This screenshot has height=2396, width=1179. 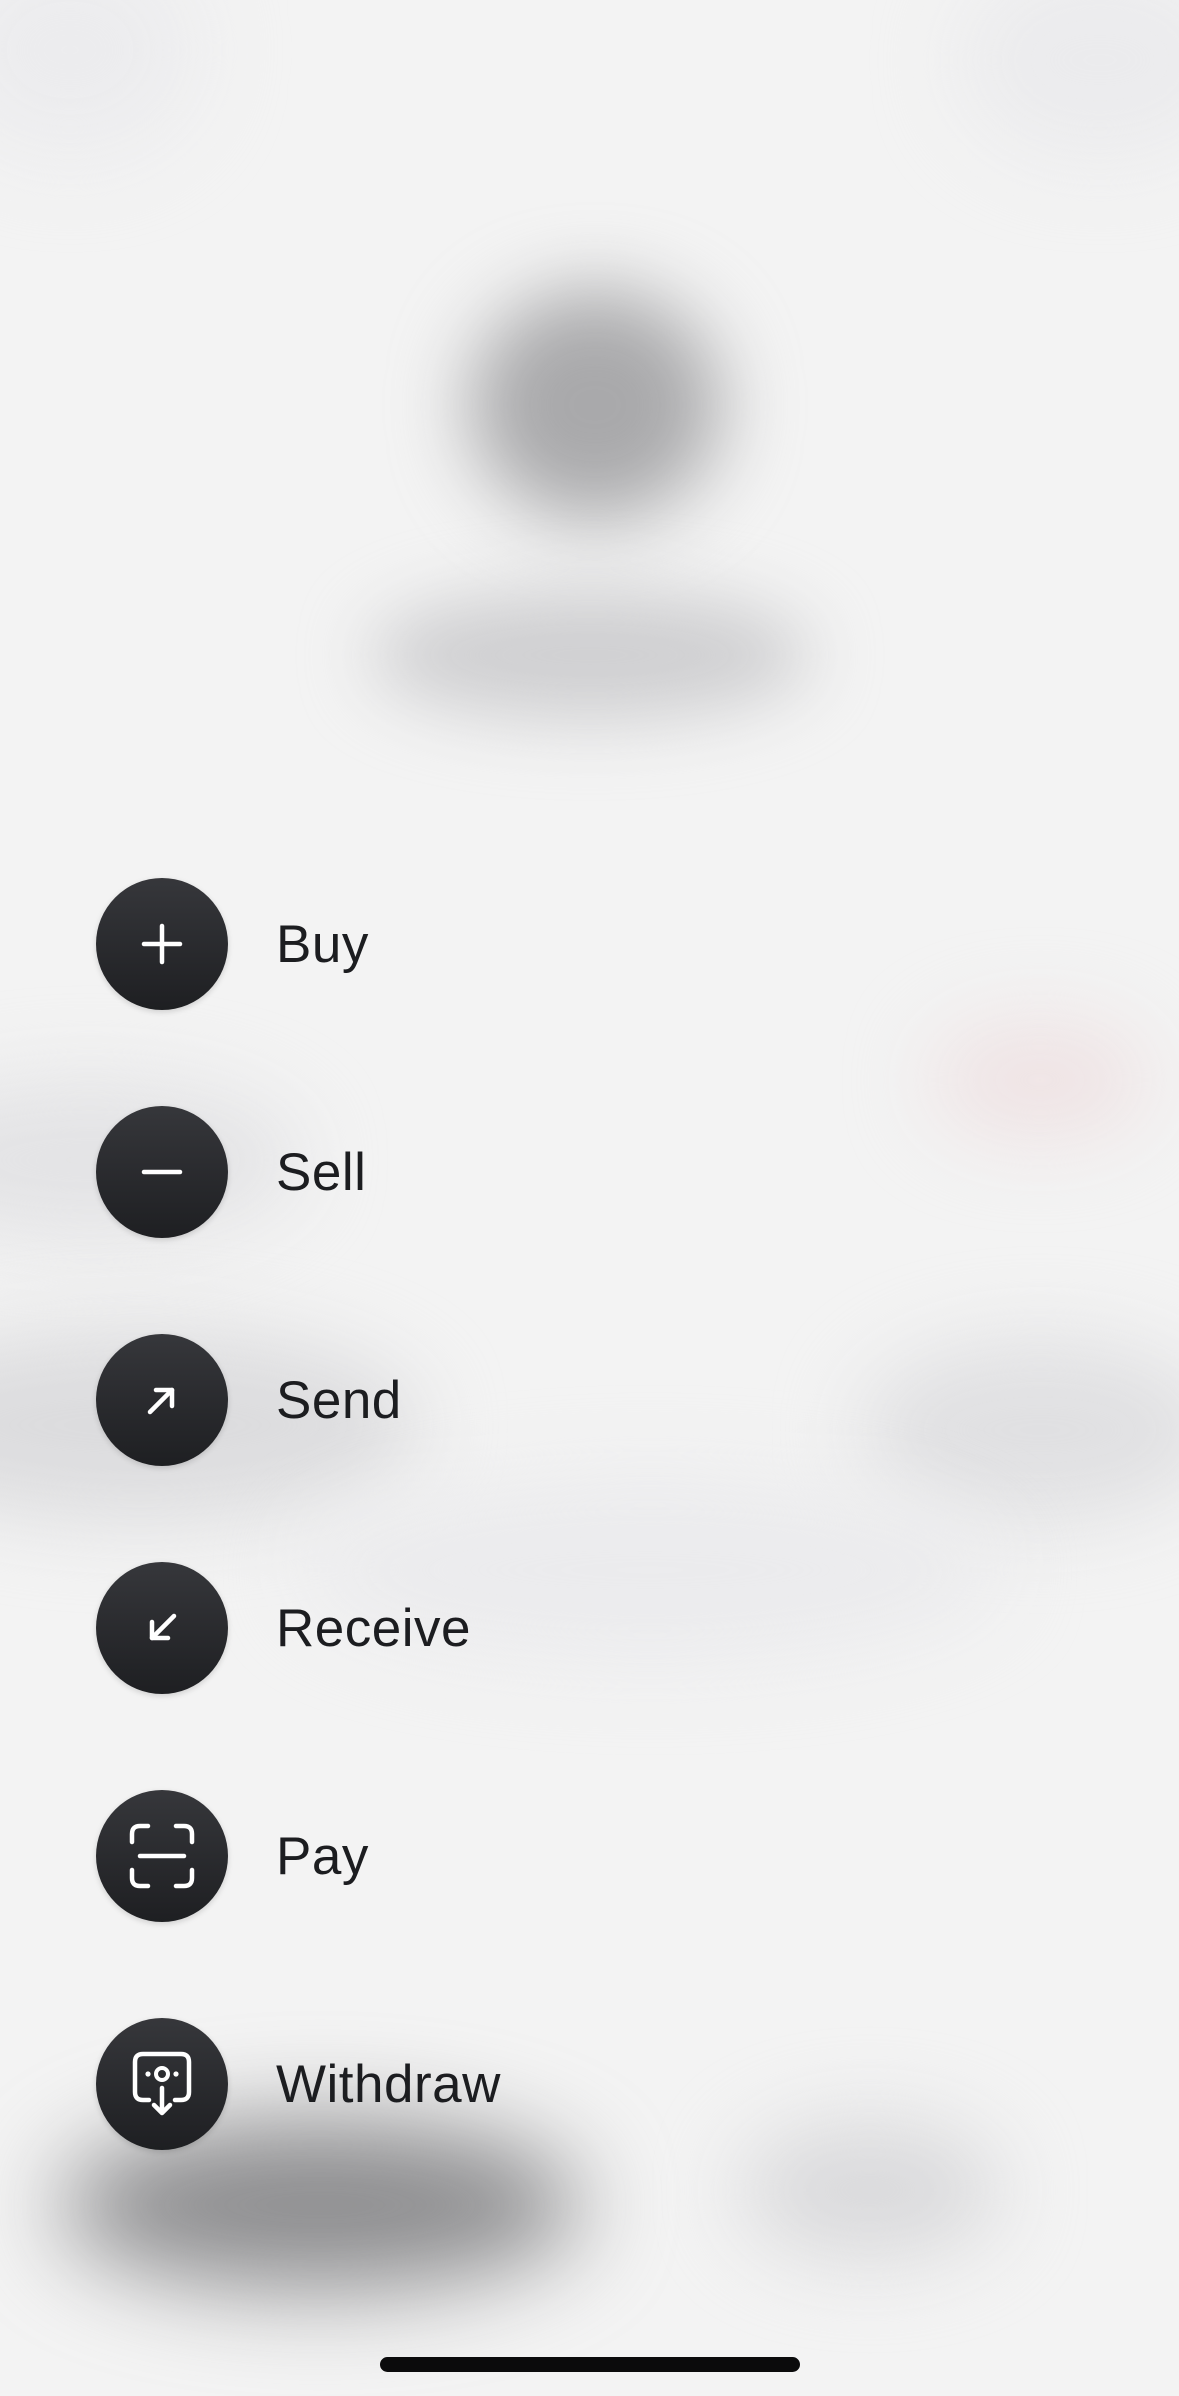 I want to click on sell-button: Sell, so click(x=446, y=1172).